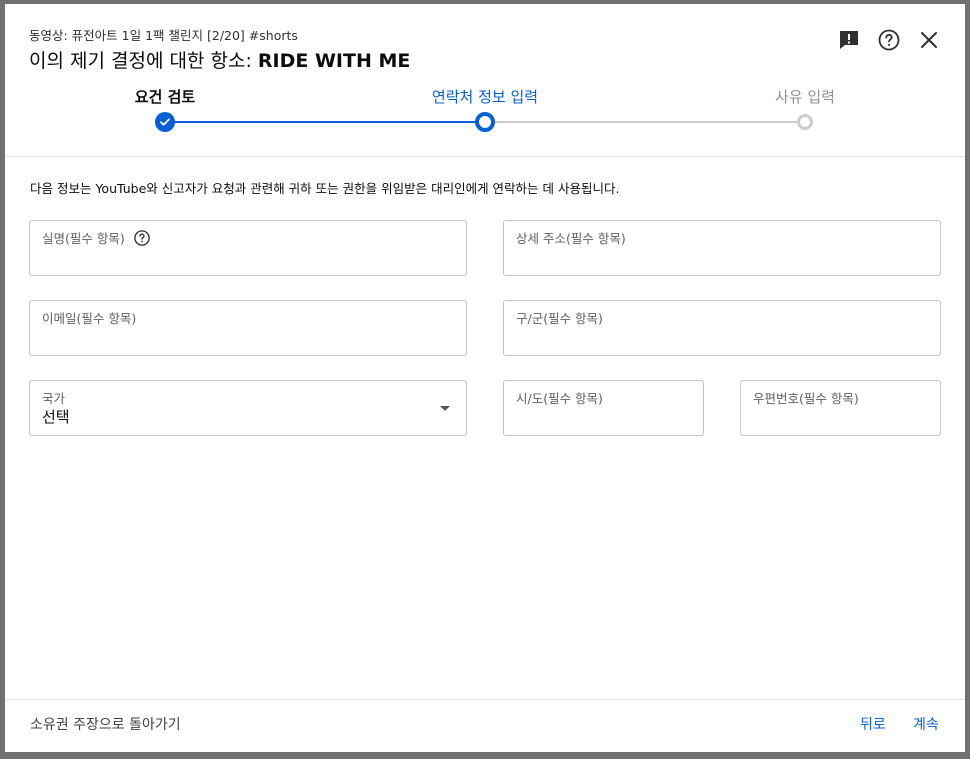 This screenshot has height=759, width=970. Describe the element at coordinates (445, 408) in the screenshot. I see `dropdown-arrow-icon` at that location.